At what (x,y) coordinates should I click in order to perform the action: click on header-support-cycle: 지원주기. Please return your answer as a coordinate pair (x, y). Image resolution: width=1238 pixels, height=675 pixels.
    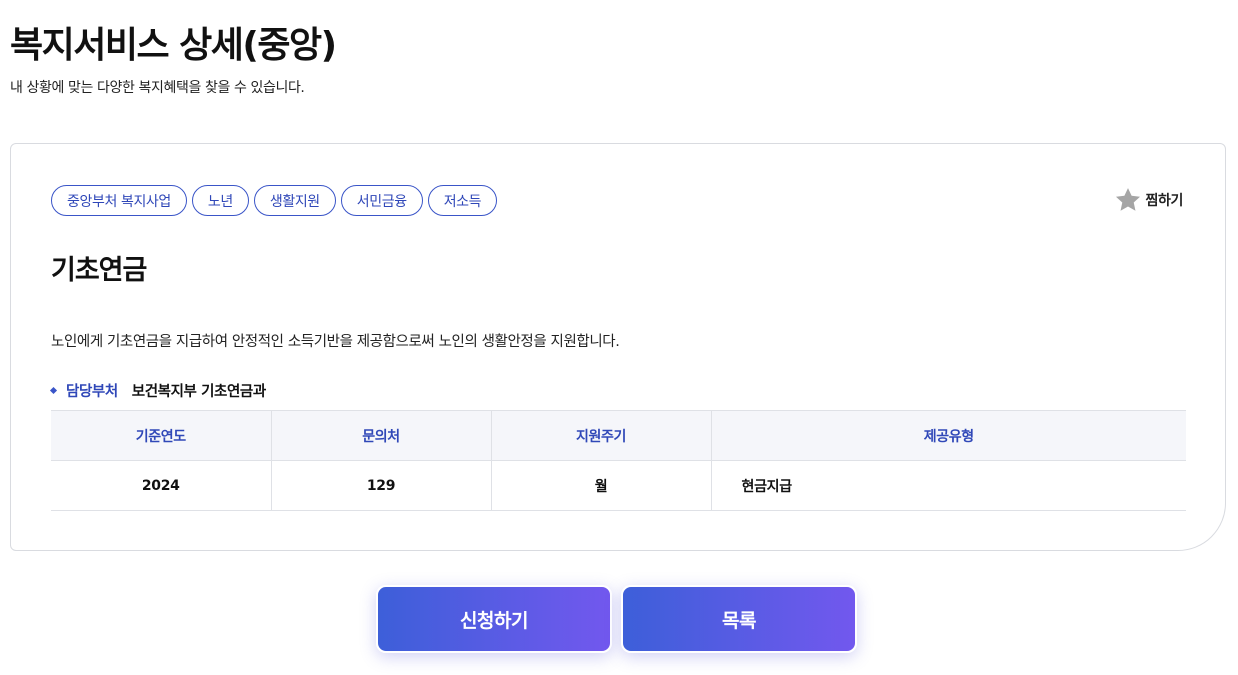
    Looking at the image, I should click on (601, 435).